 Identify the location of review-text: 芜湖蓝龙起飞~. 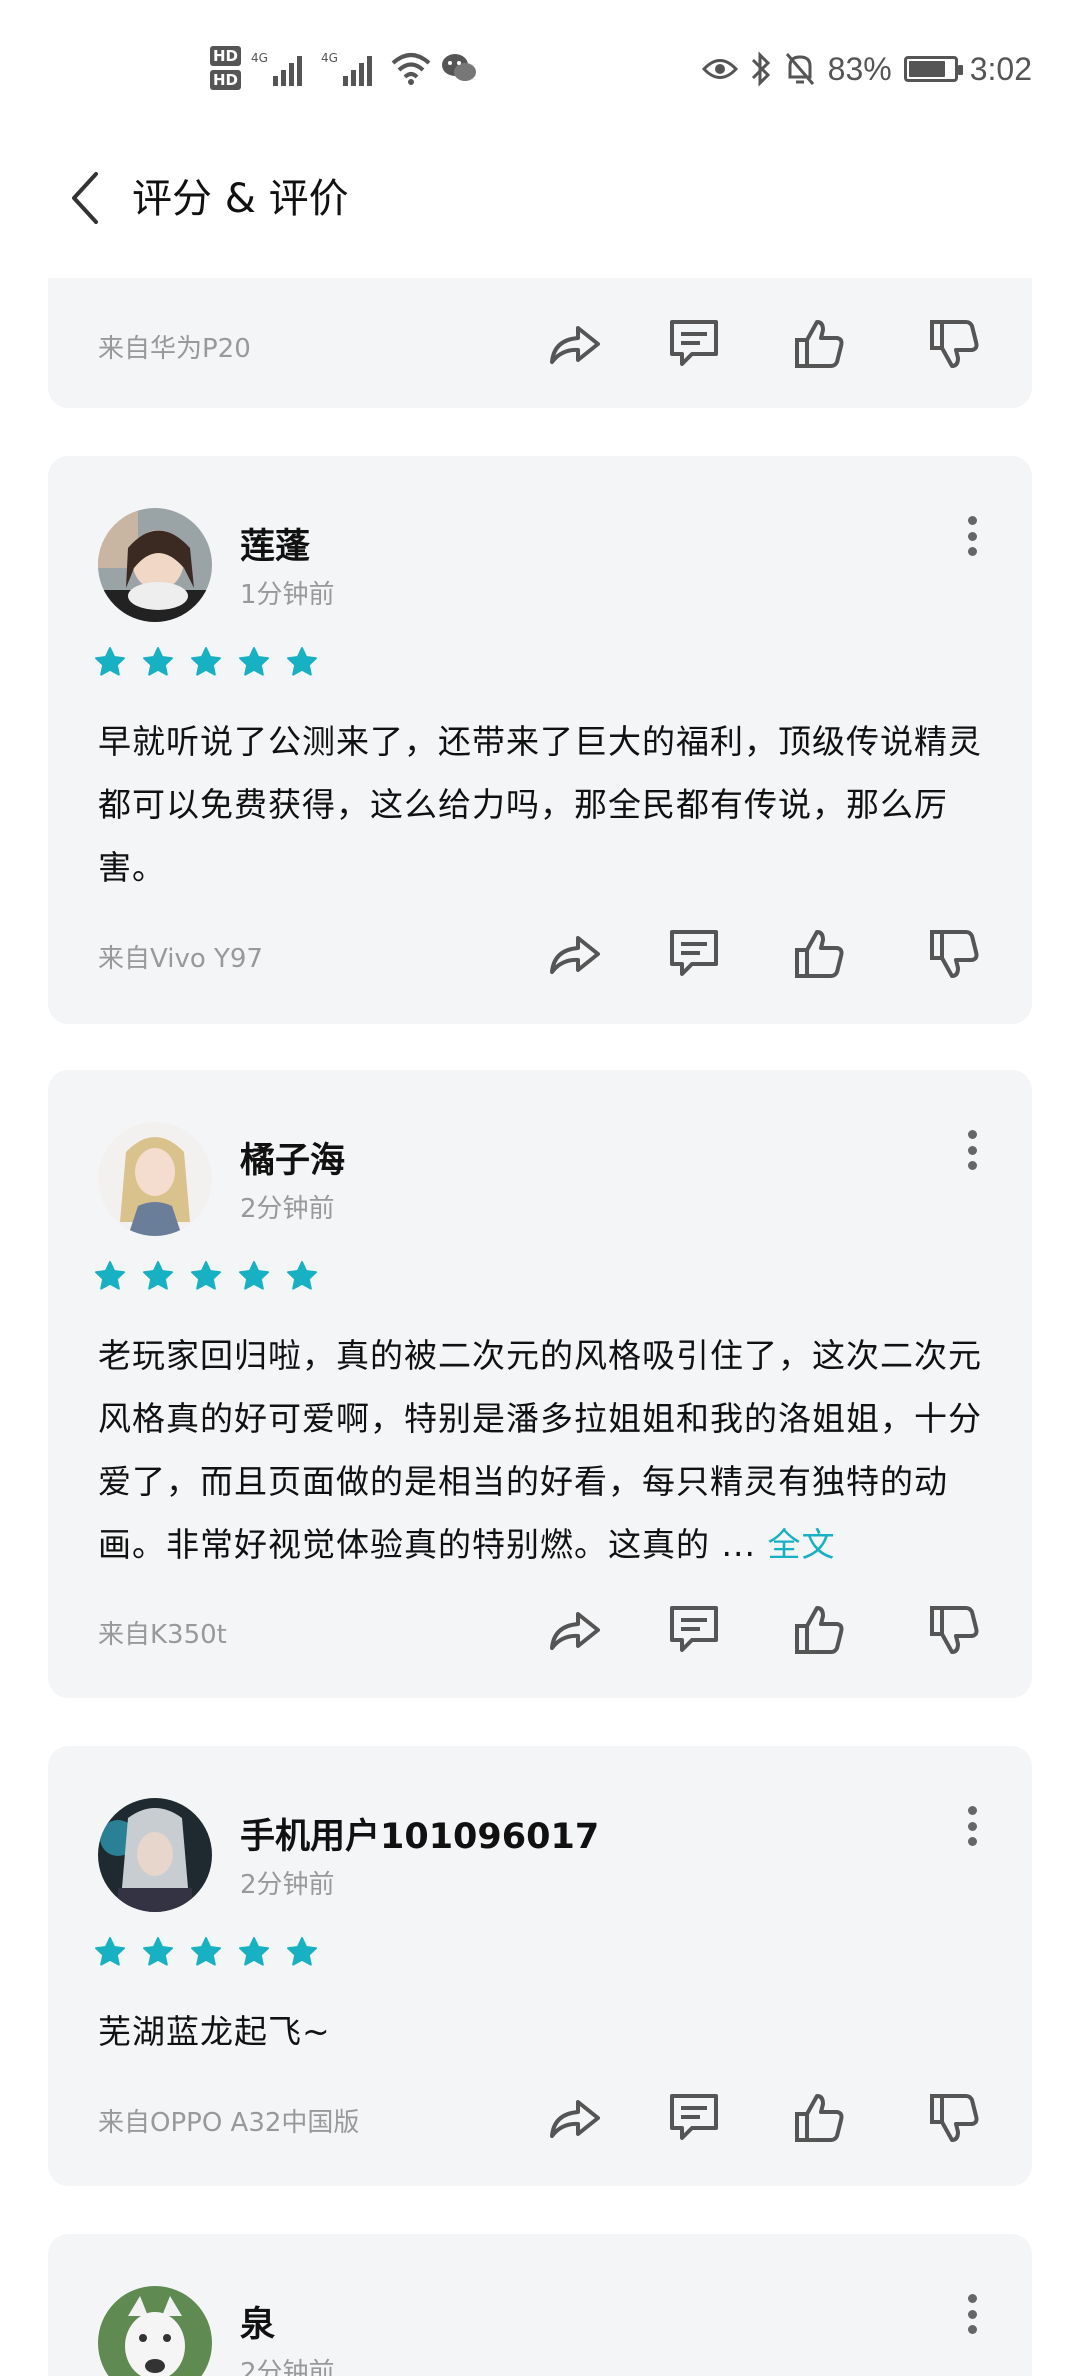
(214, 2031).